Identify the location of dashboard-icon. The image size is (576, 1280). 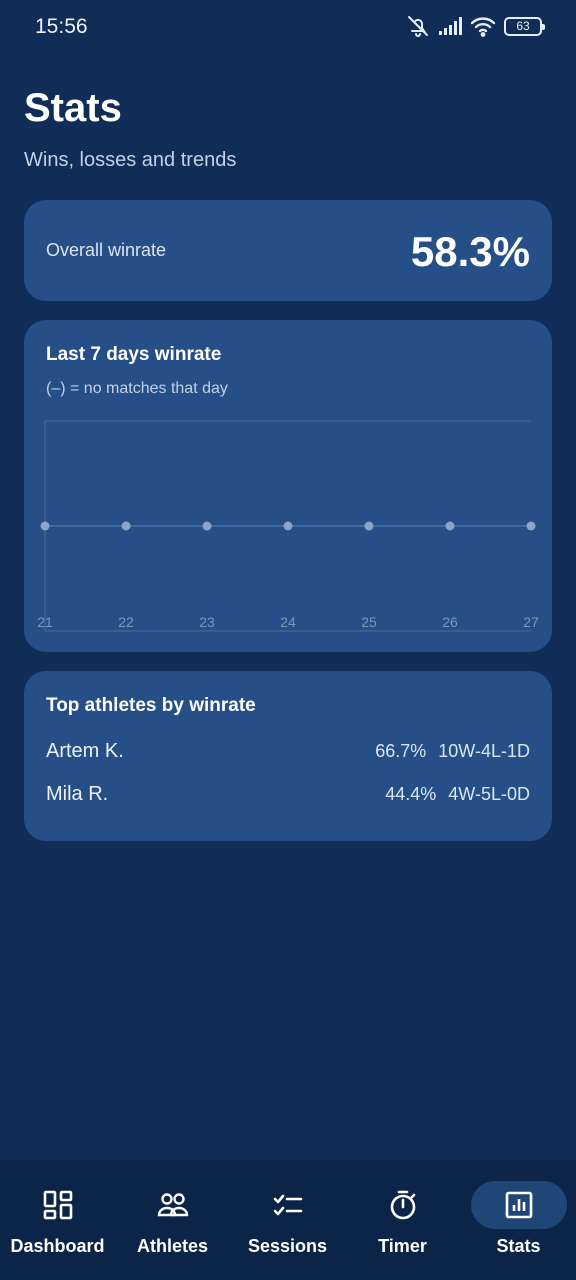
(57, 1205).